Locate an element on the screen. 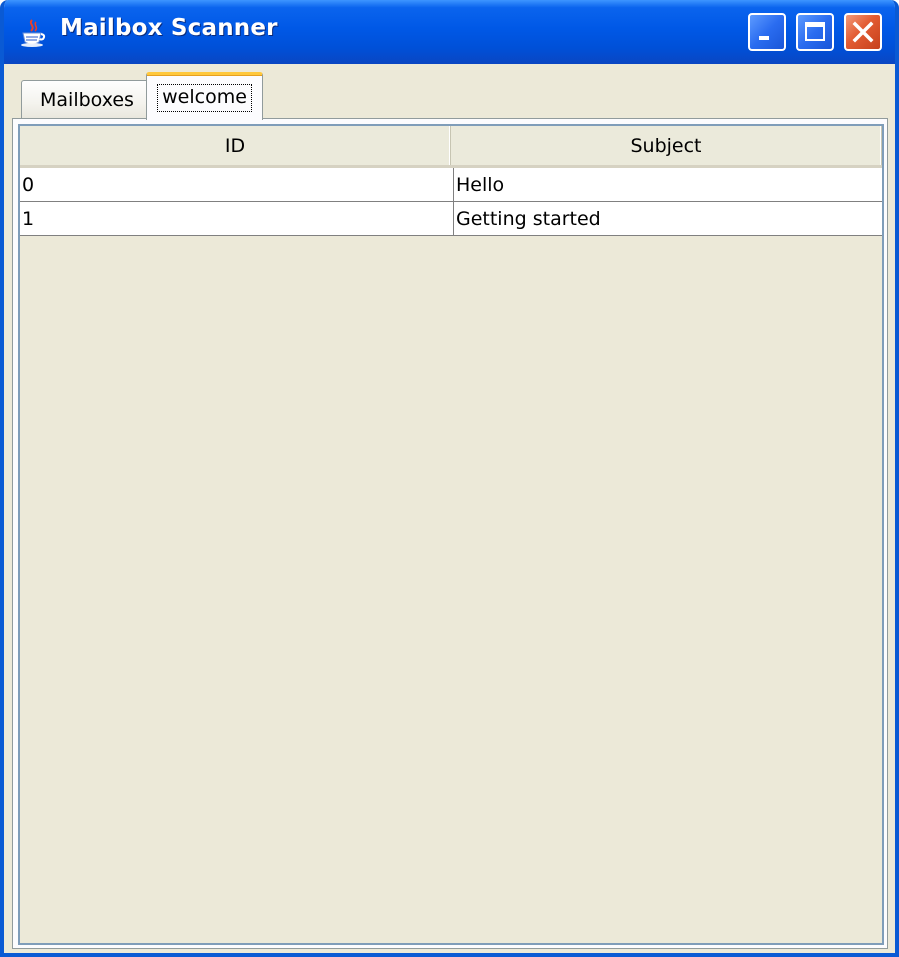  maximize-icon is located at coordinates (815, 31).